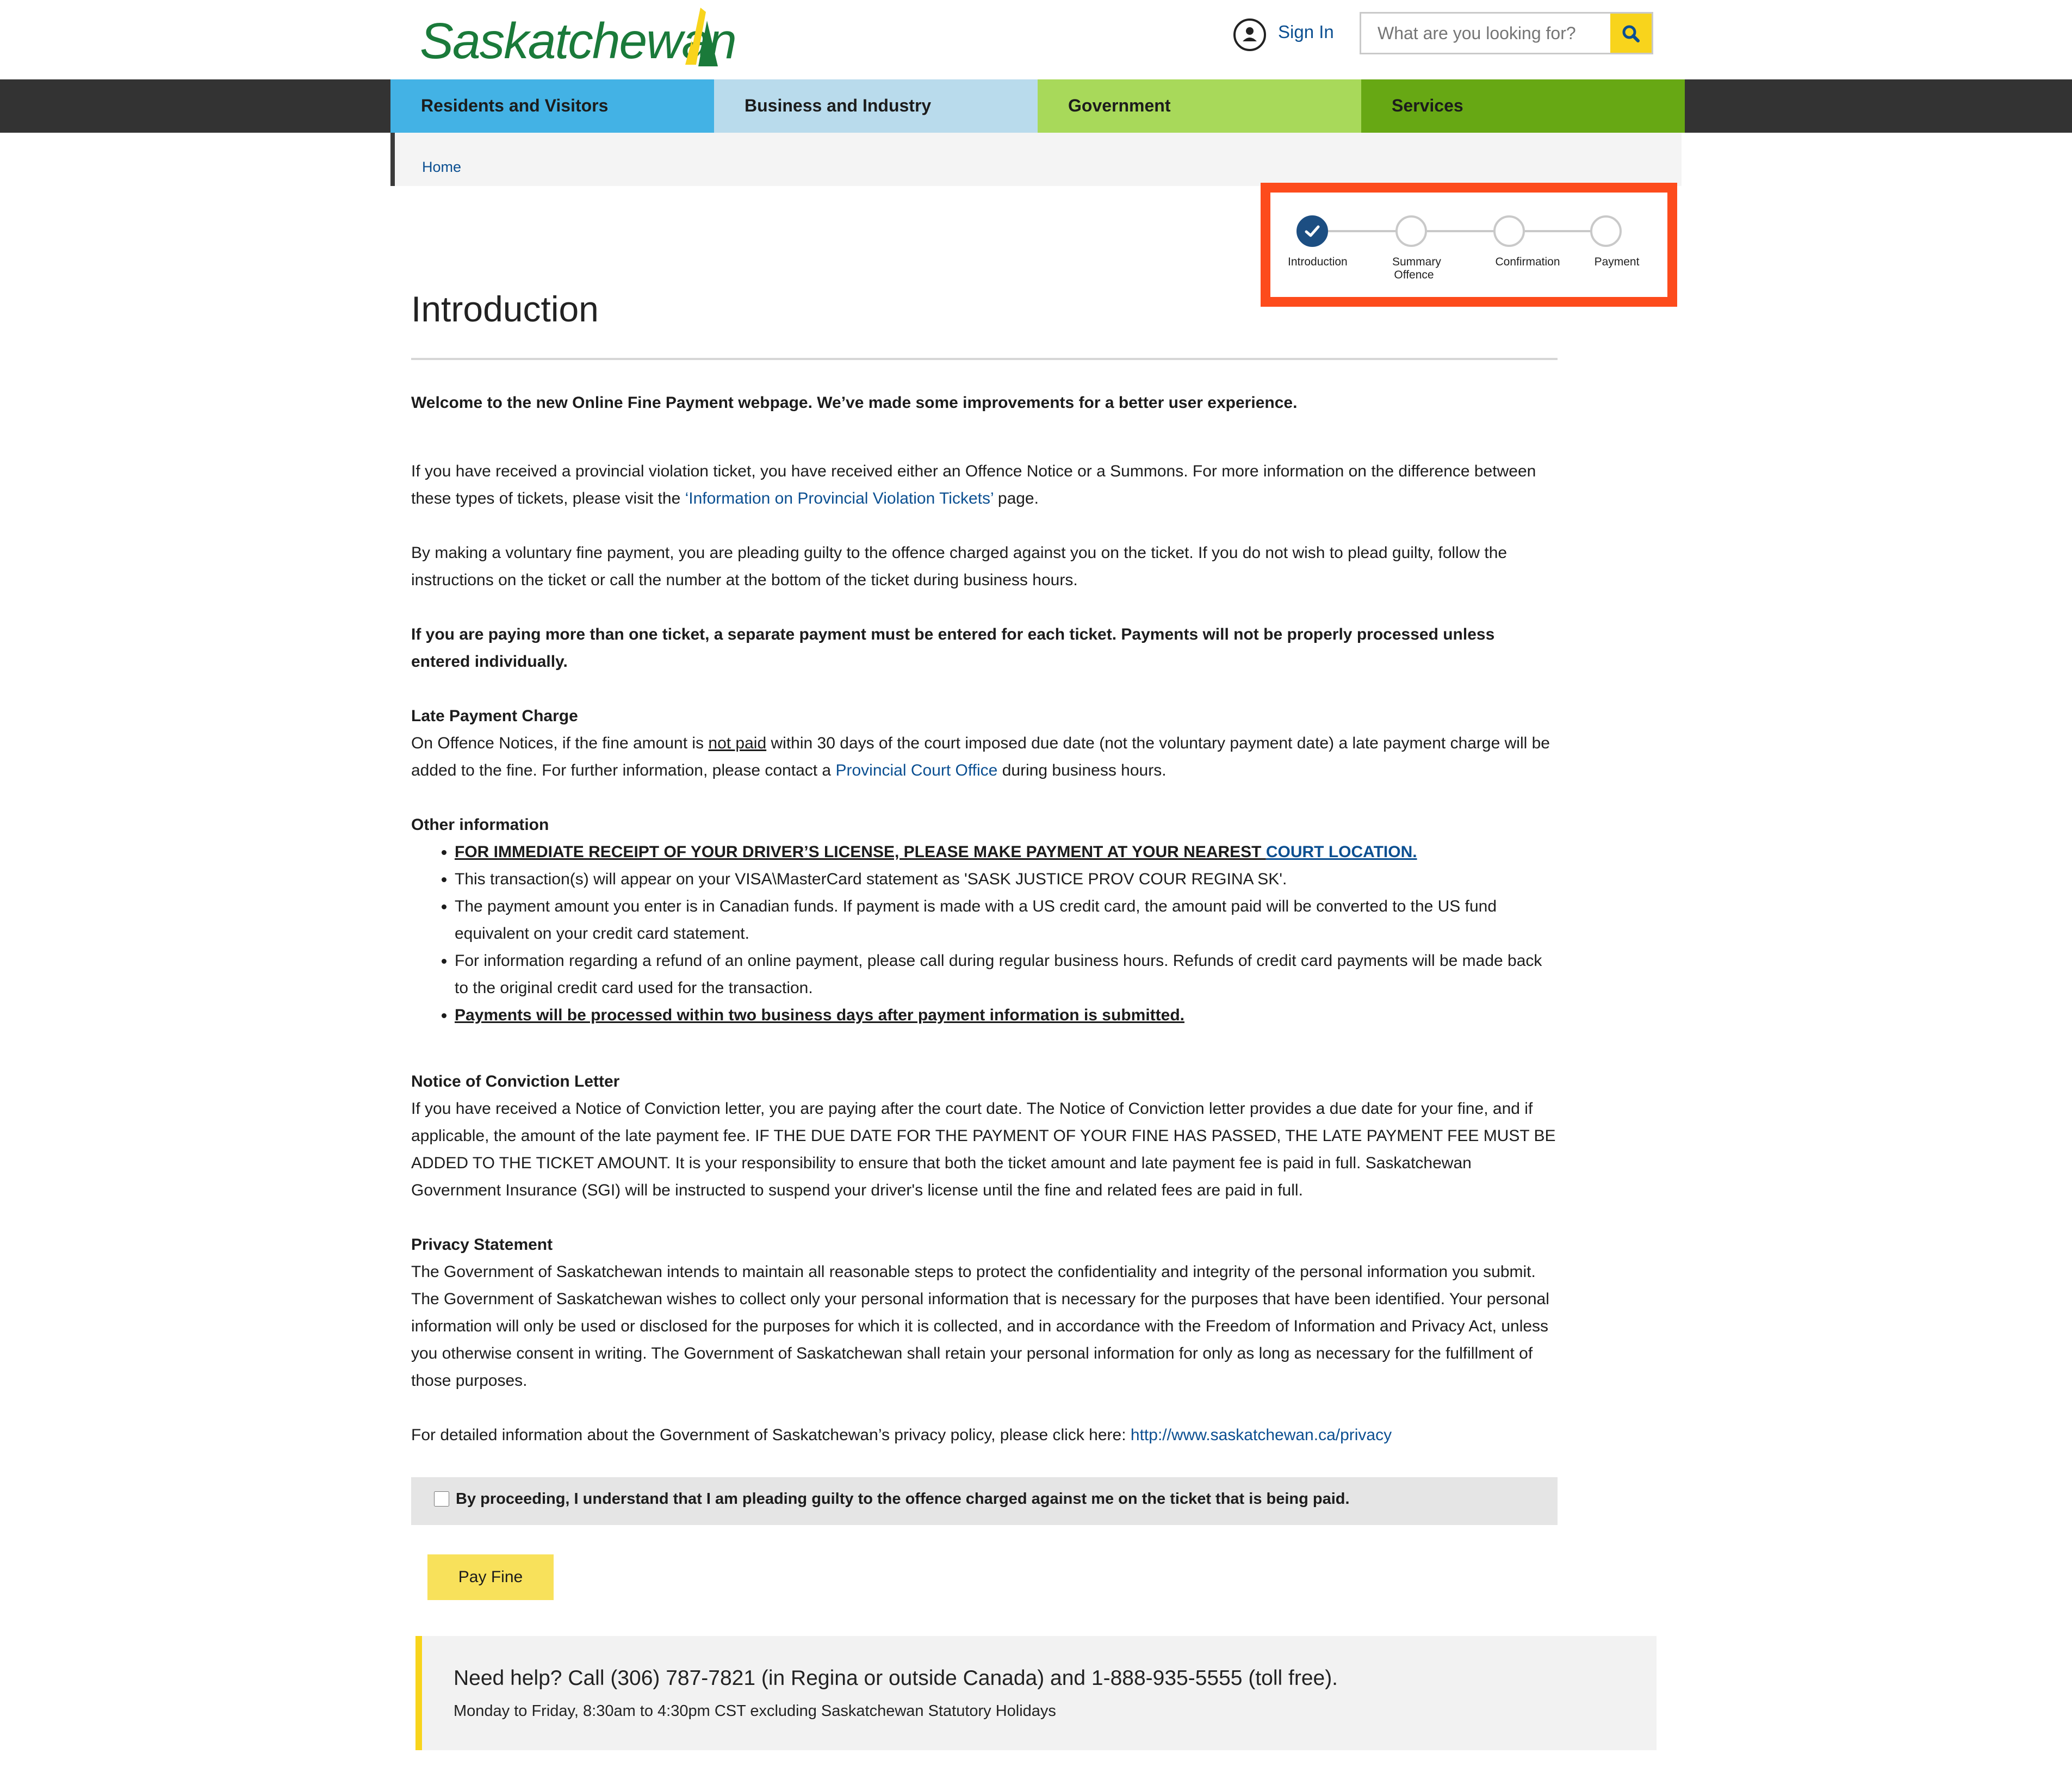 This screenshot has height=1785, width=2072. I want to click on pay-fine-button: Pay Fine, so click(491, 1577).